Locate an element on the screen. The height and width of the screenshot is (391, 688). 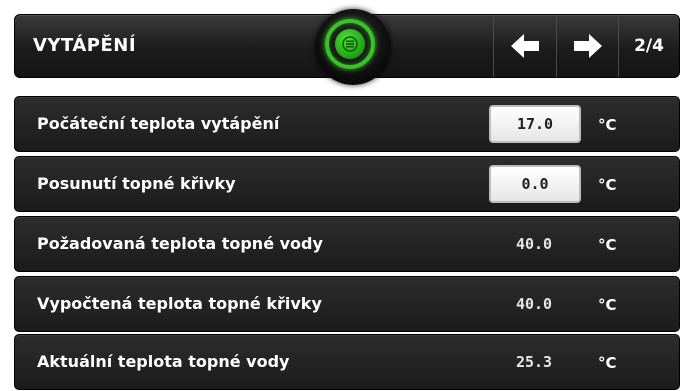
row-curve-shift: Posunutí topné křivky 0.0 °C is located at coordinates (347, 184).